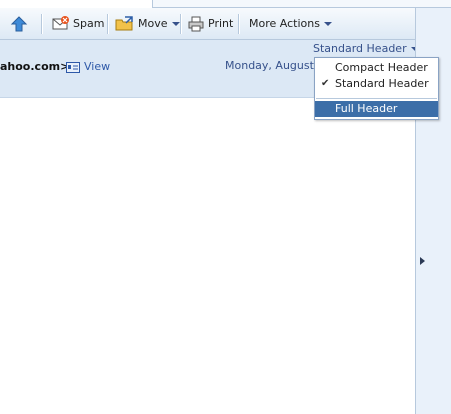 Image resolution: width=451 pixels, height=414 pixels. Describe the element at coordinates (97, 66) in the screenshot. I see `view-label: View` at that location.